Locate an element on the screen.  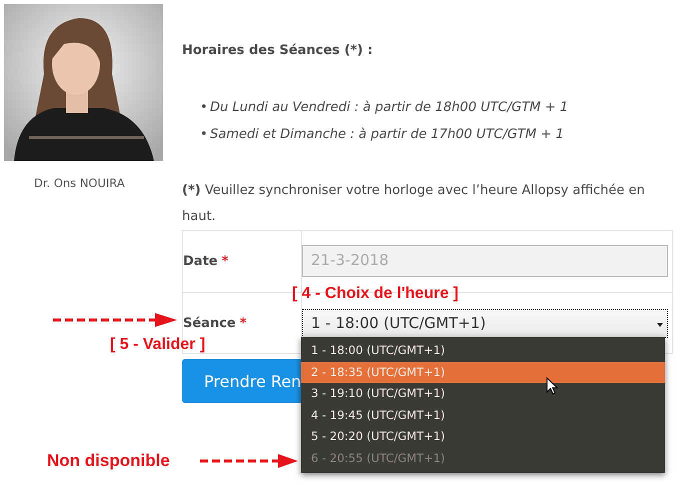
cursor-icon is located at coordinates (552, 386).